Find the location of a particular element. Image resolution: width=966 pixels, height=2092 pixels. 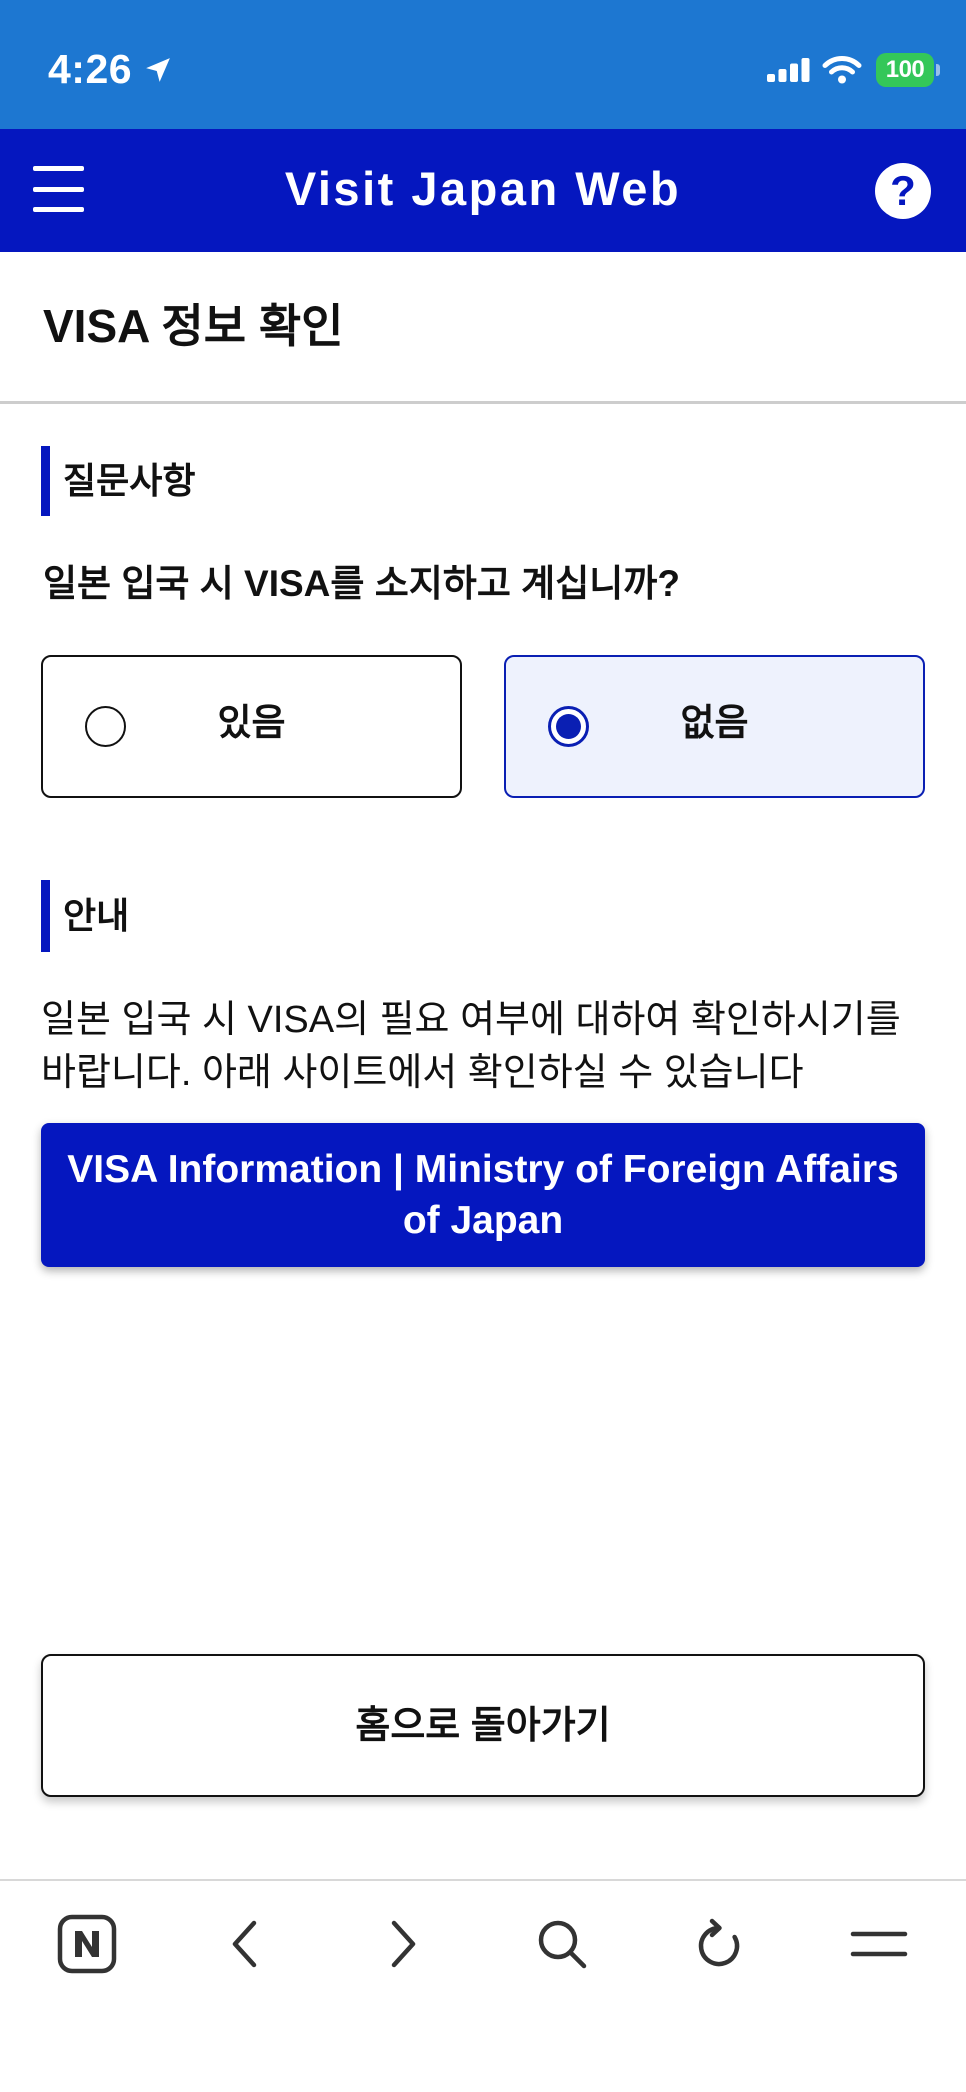

browser-toolbar is located at coordinates (483, 1985).